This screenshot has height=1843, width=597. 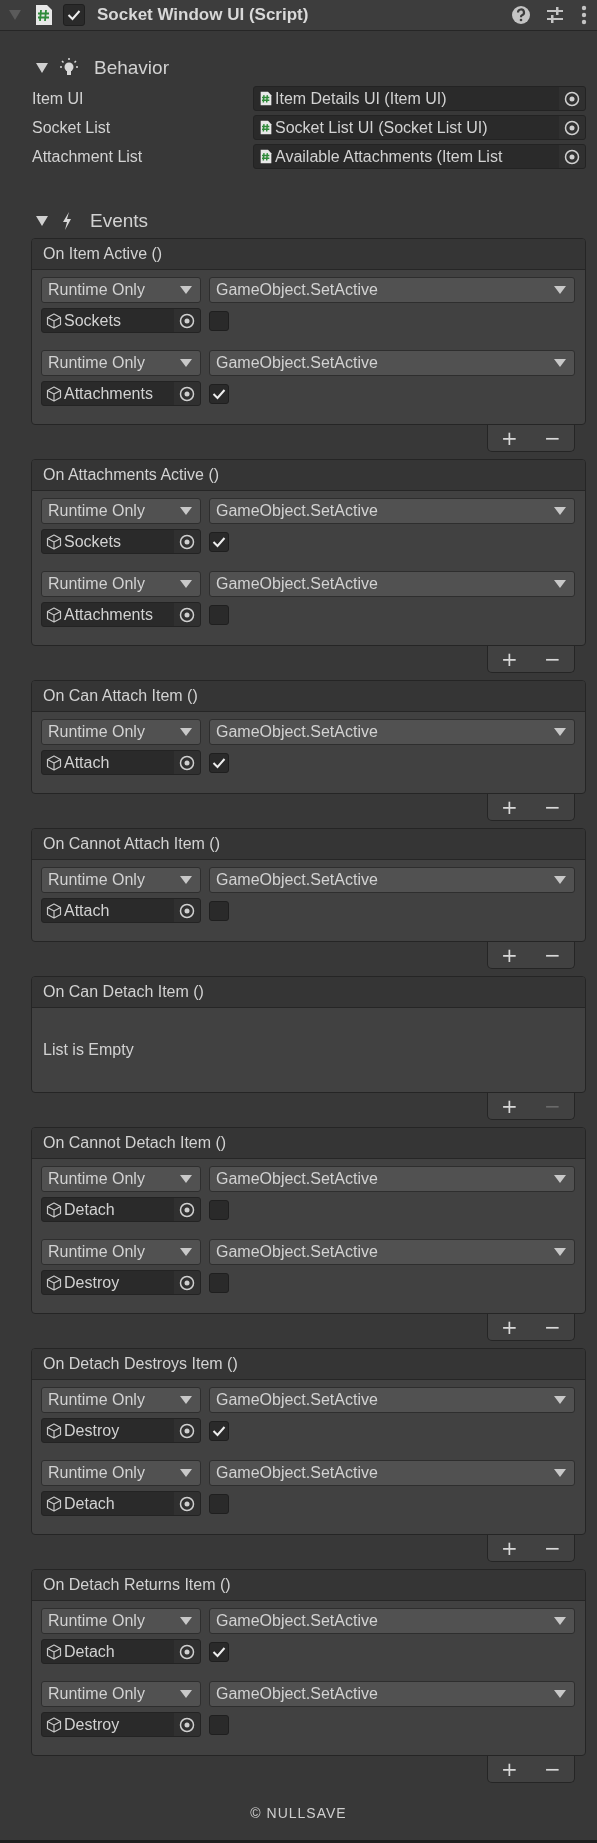 What do you see at coordinates (419, 127) in the screenshot?
I see `object-field: Socket List UI (Socket List UI)` at bounding box center [419, 127].